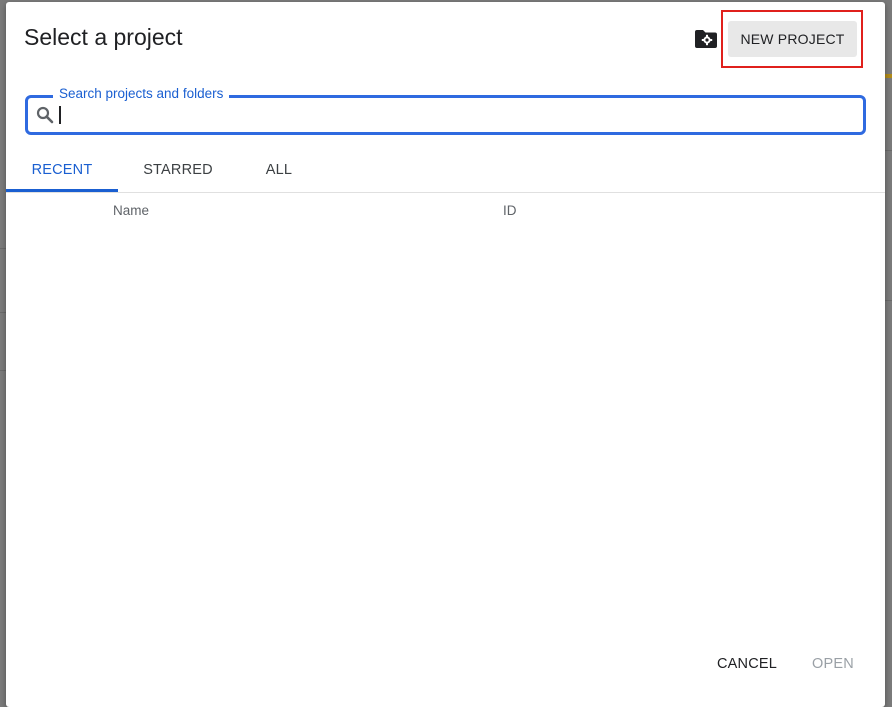 The image size is (892, 707). What do you see at coordinates (510, 210) in the screenshot?
I see `column-header-id: ID` at bounding box center [510, 210].